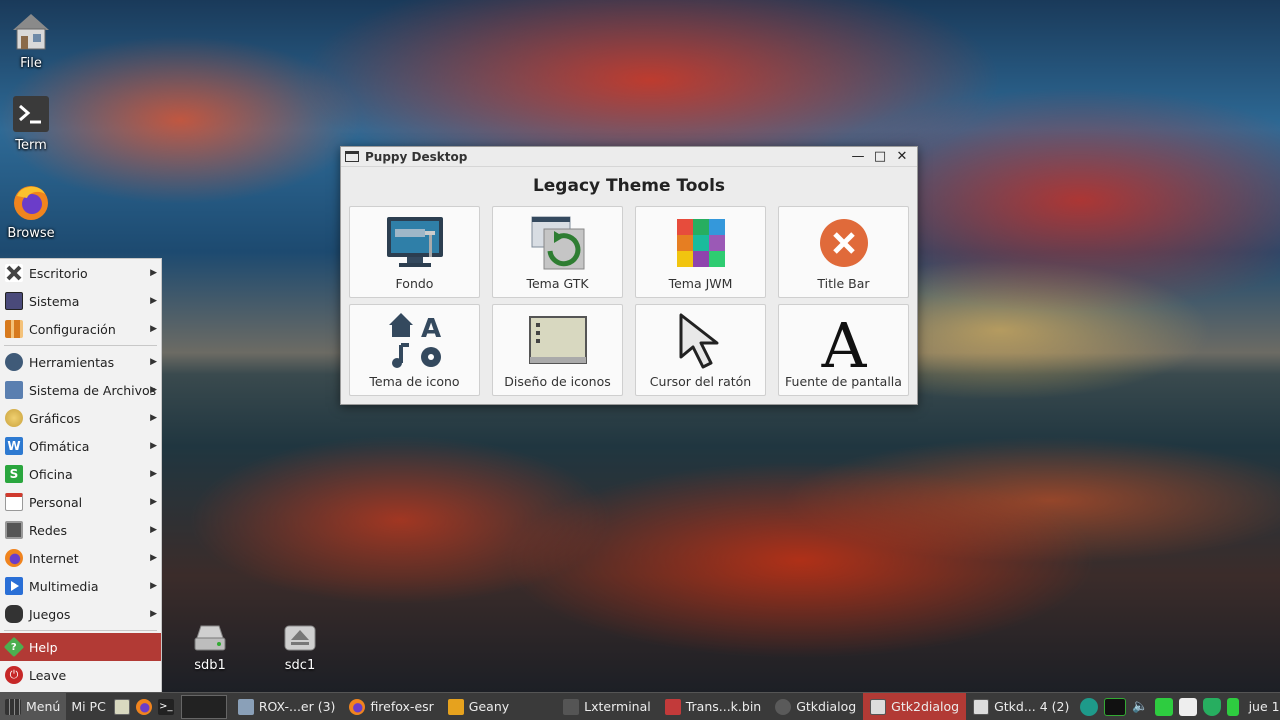 The image size is (1280, 720). What do you see at coordinates (617, 706) in the screenshot?
I see `task-label: Lxterminal` at bounding box center [617, 706].